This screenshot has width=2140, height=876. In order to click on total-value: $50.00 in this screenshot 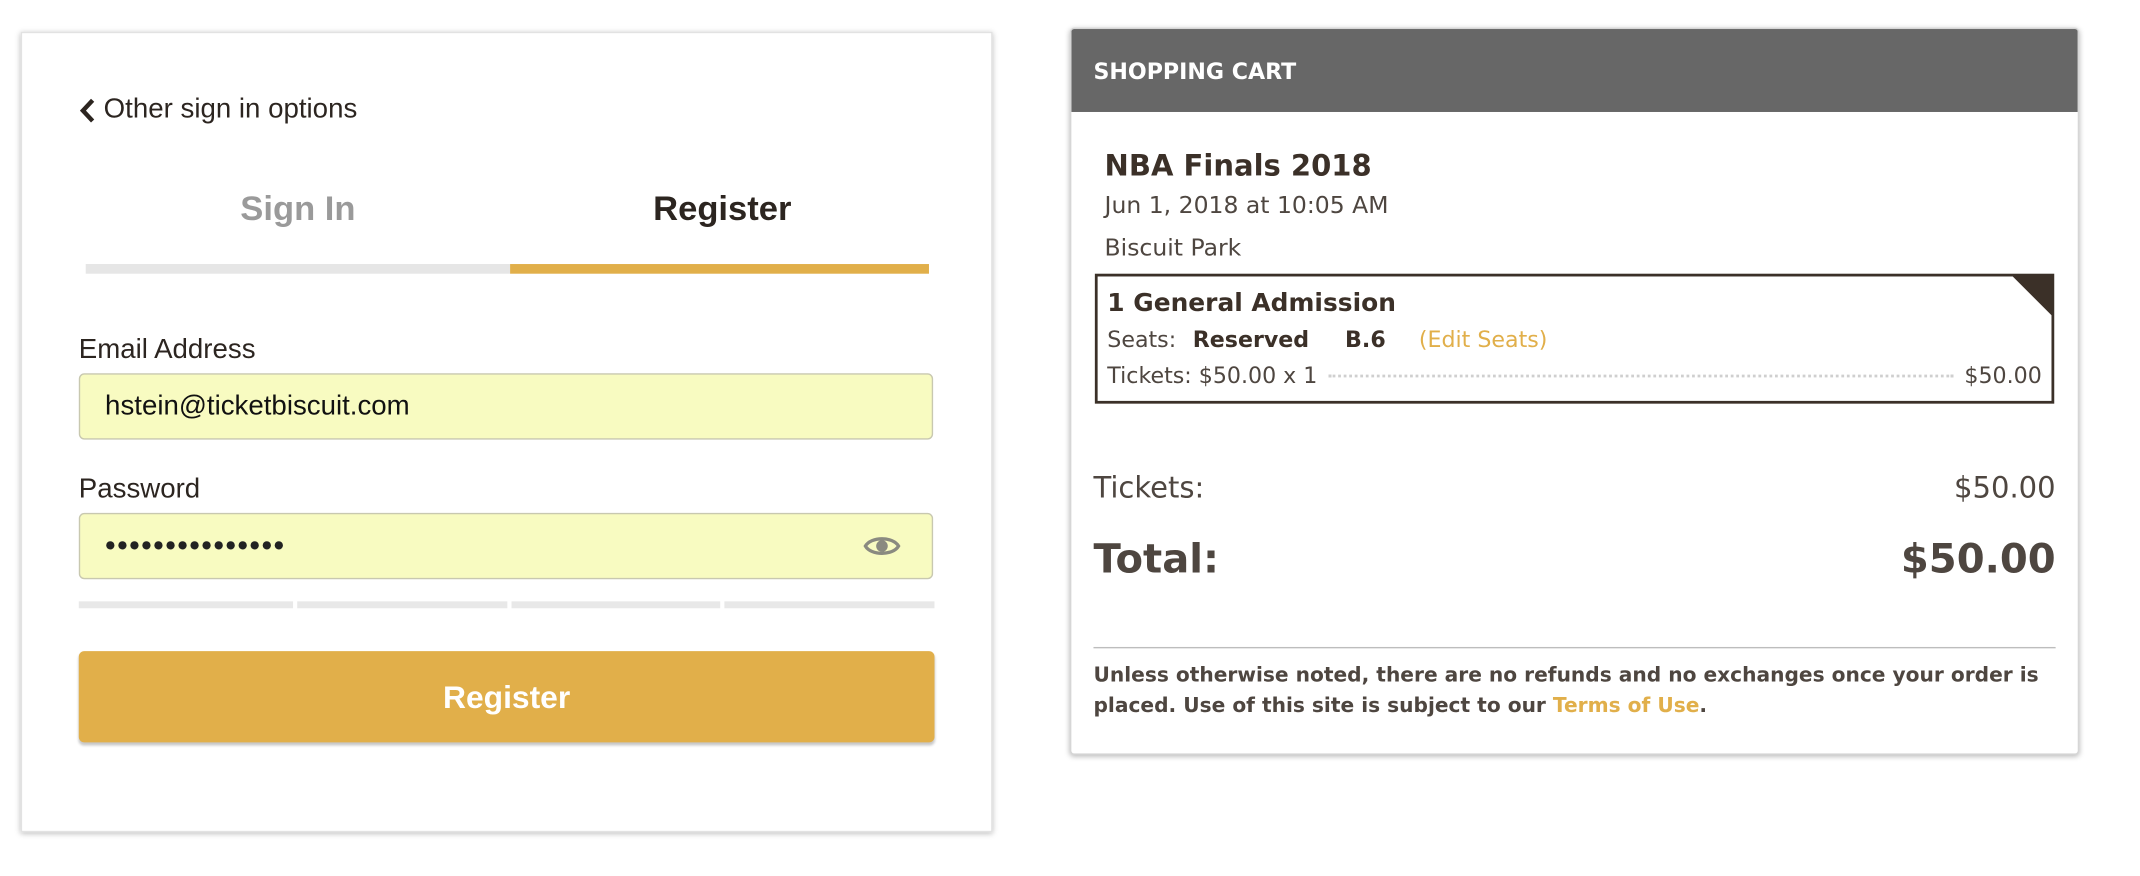, I will do `click(1978, 558)`.